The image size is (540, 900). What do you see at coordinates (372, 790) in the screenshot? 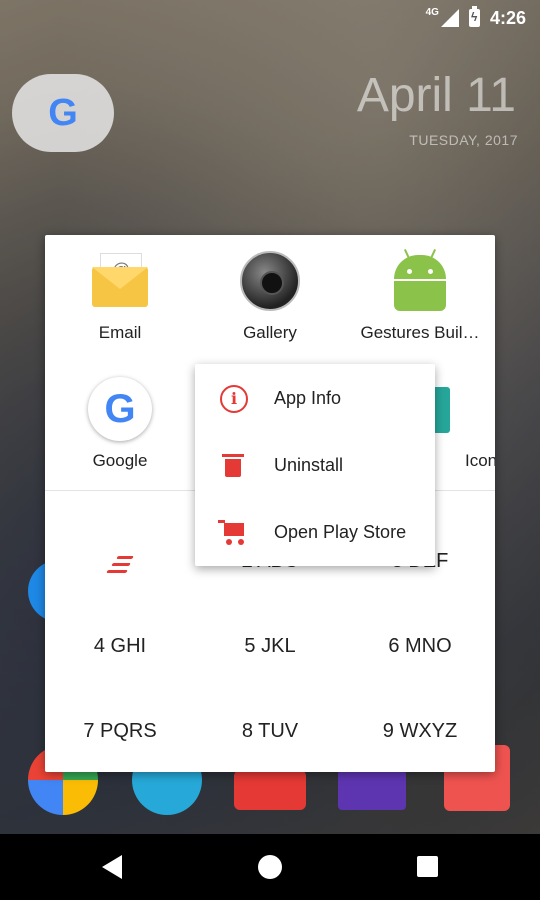
I see `fitness-dock-icon` at bounding box center [372, 790].